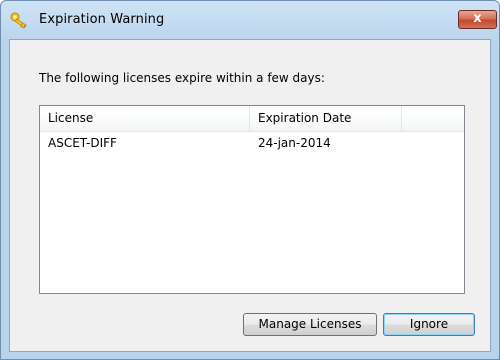 Image resolution: width=500 pixels, height=360 pixels. Describe the element at coordinates (21, 21) in the screenshot. I see `key-icon` at that location.